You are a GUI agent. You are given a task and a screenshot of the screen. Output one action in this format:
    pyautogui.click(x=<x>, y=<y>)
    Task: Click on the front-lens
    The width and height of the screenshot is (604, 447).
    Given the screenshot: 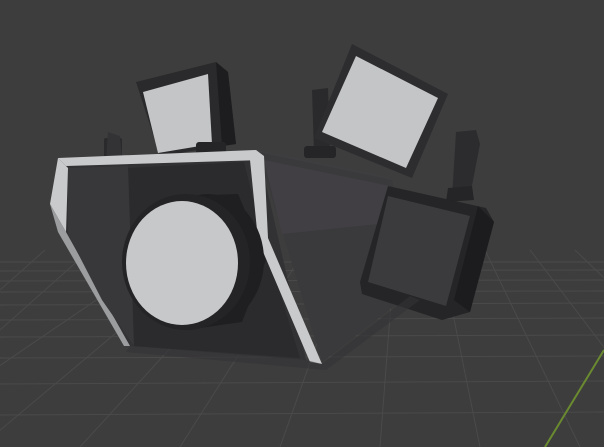 What is the action you would take?
    pyautogui.click(x=194, y=262)
    